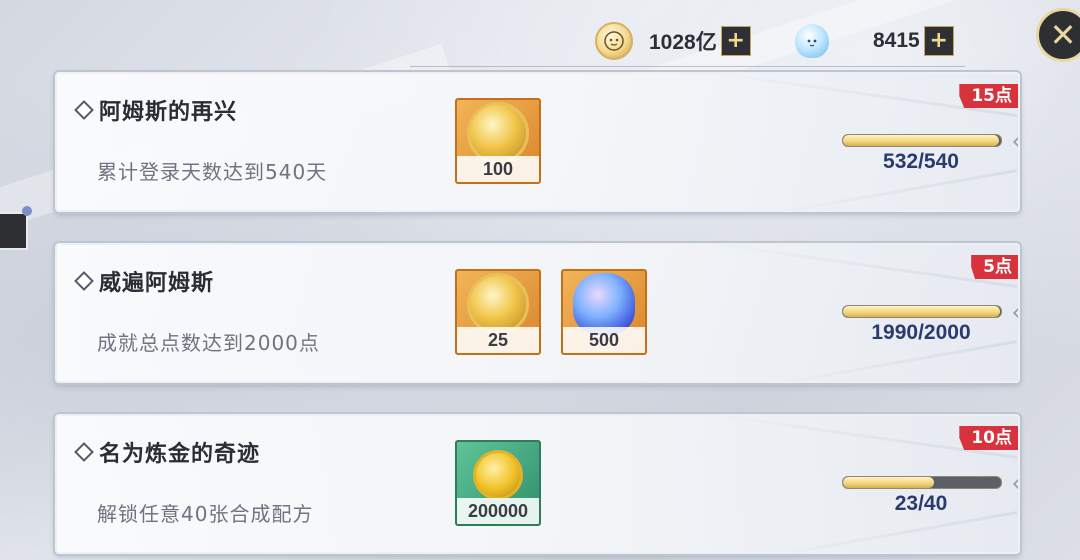  I want to click on reward-item: 25, so click(498, 312).